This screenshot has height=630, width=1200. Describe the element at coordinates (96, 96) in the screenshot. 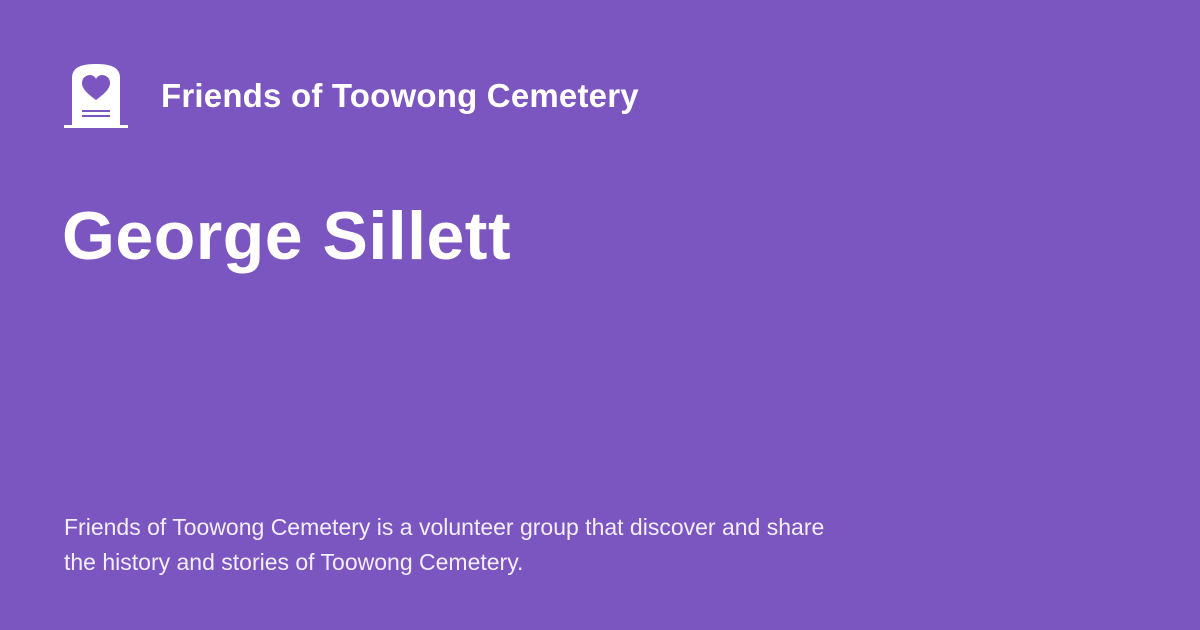

I see `headstone-heart-icon` at that location.